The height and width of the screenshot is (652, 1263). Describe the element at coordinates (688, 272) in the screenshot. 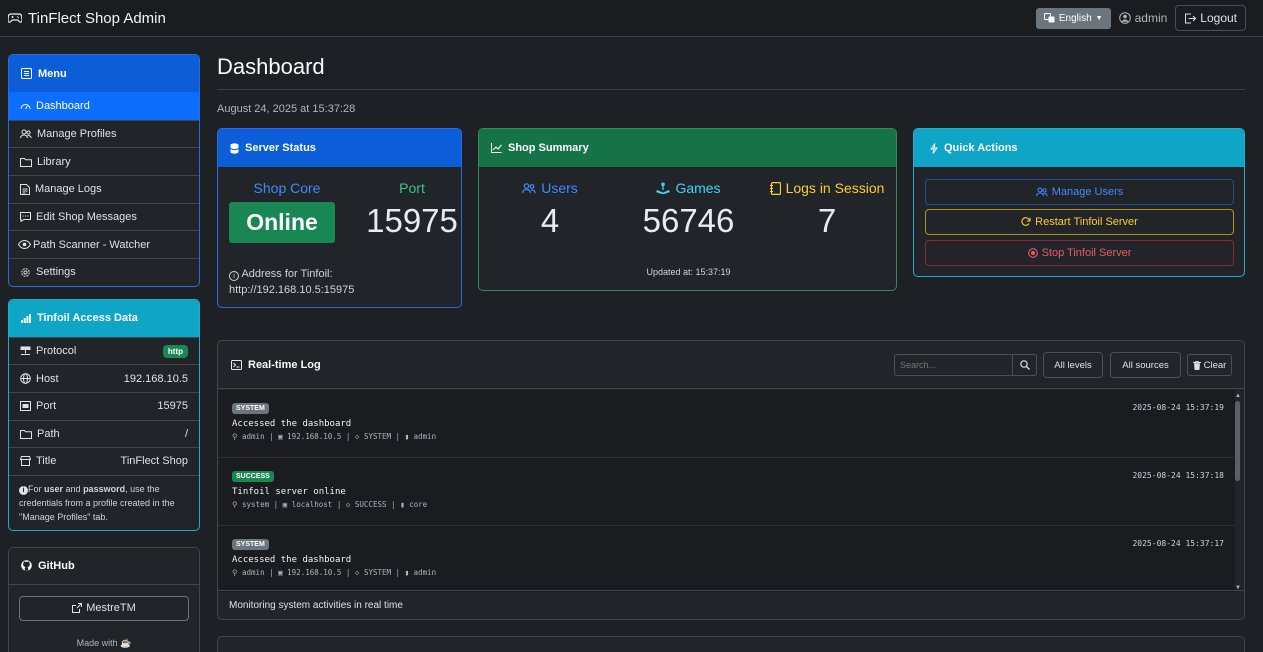

I see `summary-updated-time: Updated at: 15:37:19` at that location.